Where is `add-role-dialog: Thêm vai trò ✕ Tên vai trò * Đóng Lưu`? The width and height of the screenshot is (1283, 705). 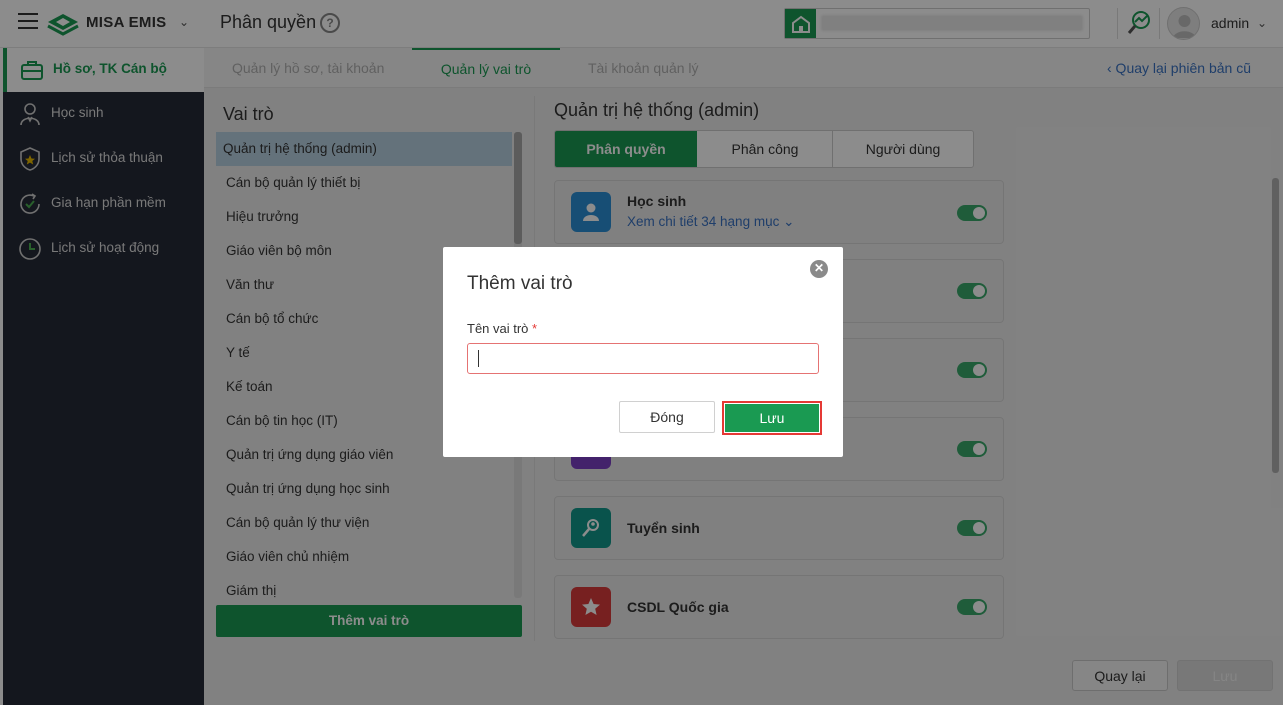
add-role-dialog: Thêm vai trò ✕ Tên vai trò * Đóng Lưu is located at coordinates (643, 352).